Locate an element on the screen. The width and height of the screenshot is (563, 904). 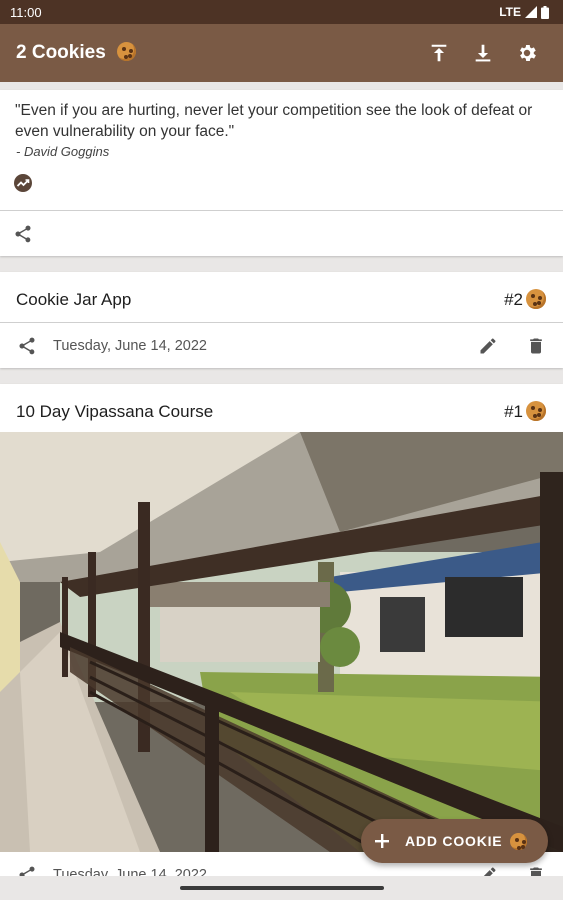
gear-icon is located at coordinates (528, 53).